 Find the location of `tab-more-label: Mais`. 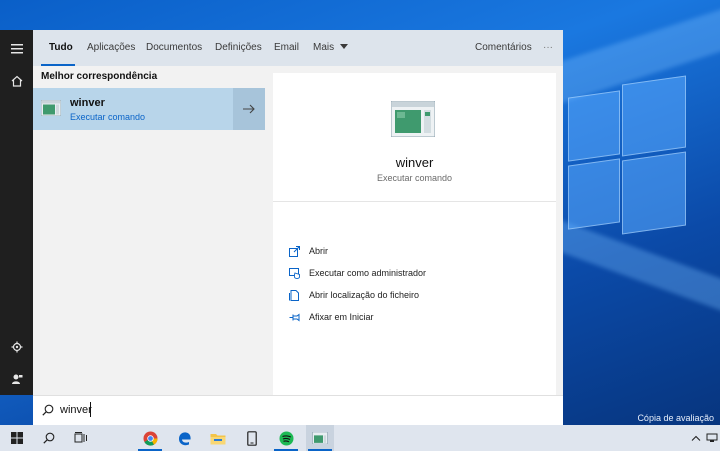

tab-more-label: Mais is located at coordinates (324, 47).